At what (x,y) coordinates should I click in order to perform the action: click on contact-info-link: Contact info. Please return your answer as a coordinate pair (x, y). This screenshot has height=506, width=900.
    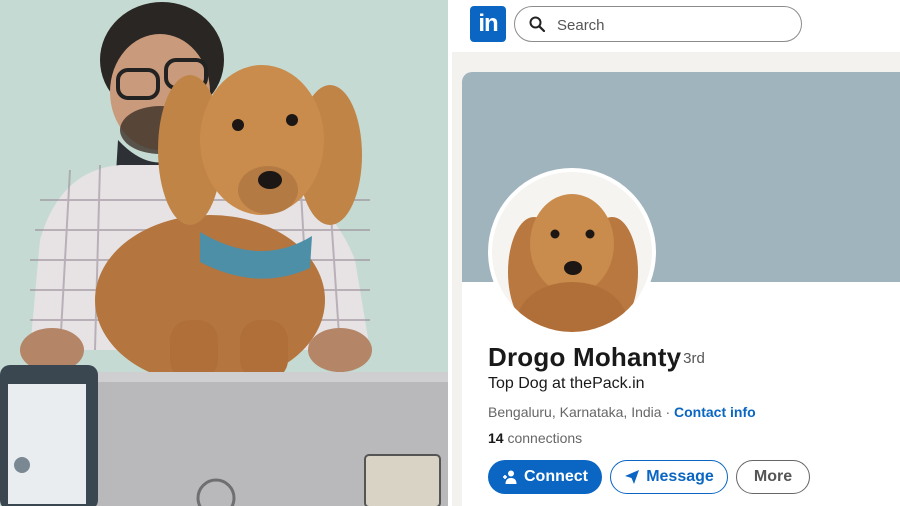
    Looking at the image, I should click on (715, 412).